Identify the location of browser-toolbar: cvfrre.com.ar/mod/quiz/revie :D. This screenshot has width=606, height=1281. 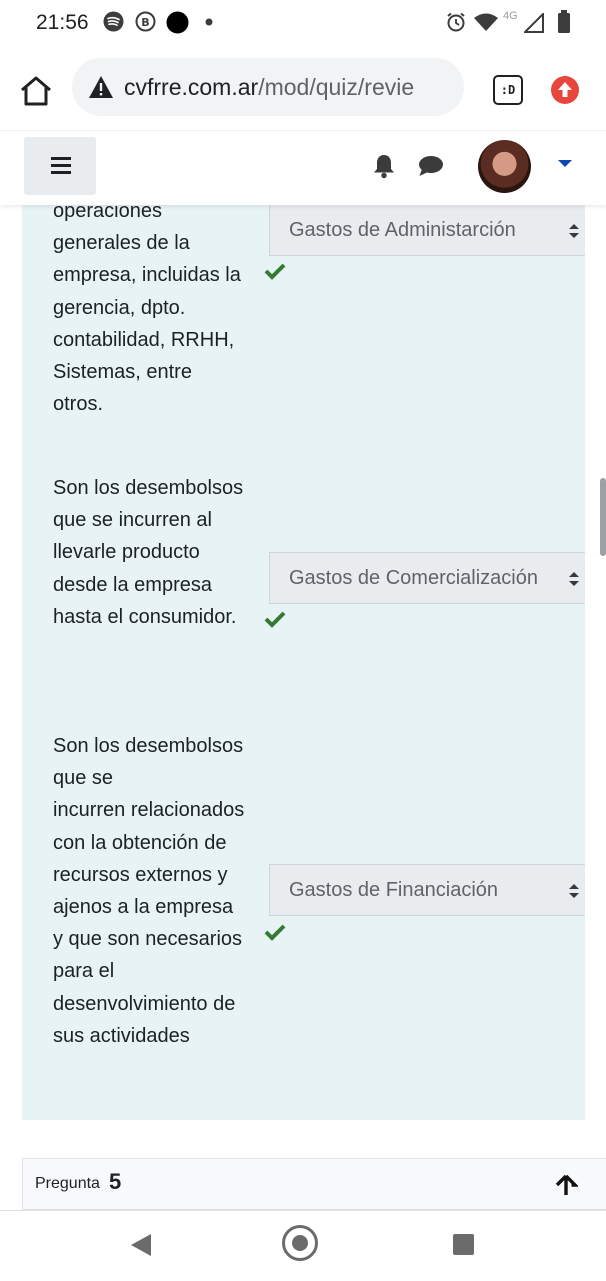
(303, 88).